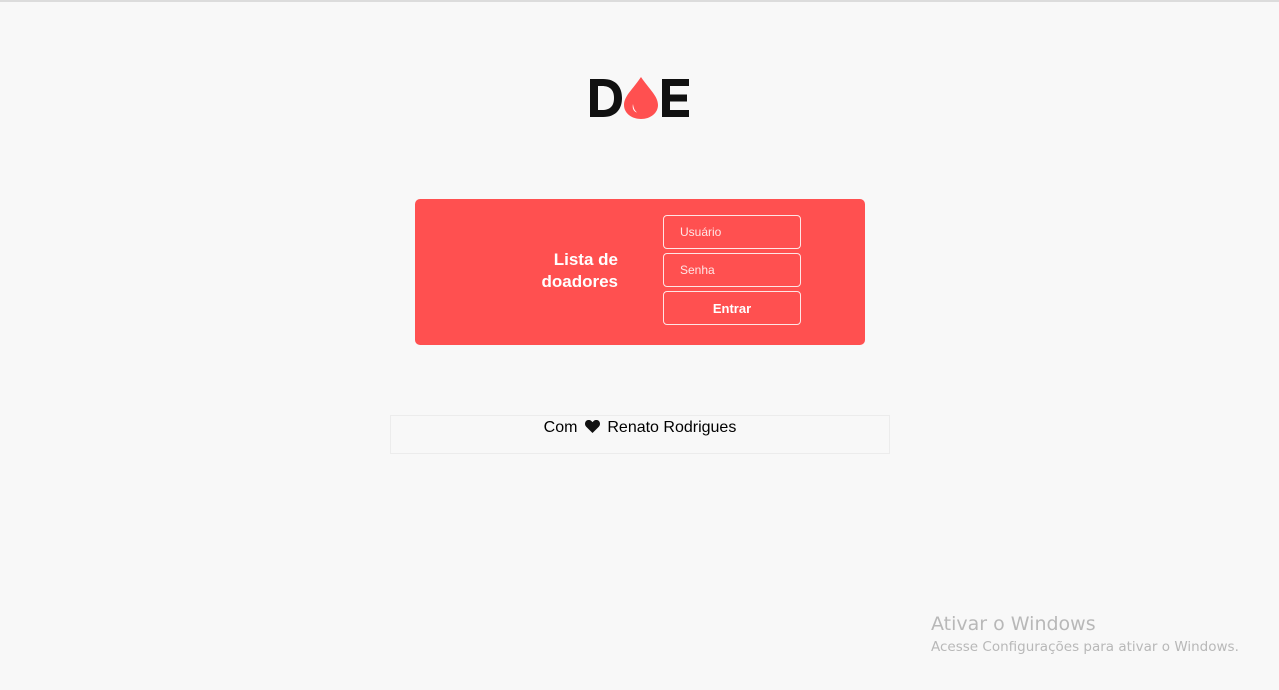 The width and height of the screenshot is (1279, 690). Describe the element at coordinates (560, 427) in the screenshot. I see `footer-prefix: Com` at that location.